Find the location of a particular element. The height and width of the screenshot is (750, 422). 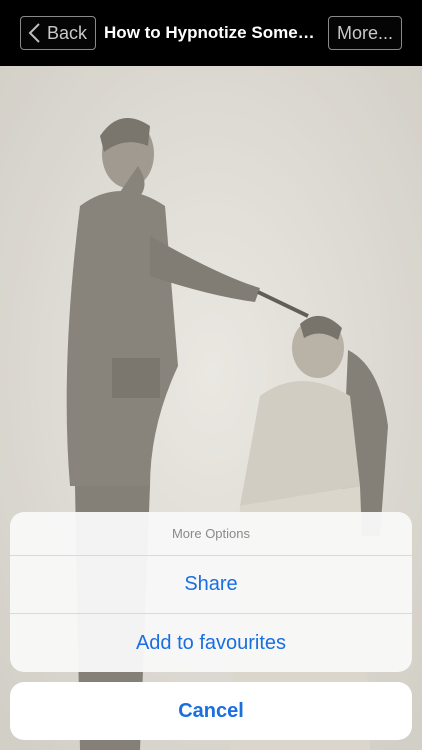

cancel-button: Cancel is located at coordinates (211, 711).